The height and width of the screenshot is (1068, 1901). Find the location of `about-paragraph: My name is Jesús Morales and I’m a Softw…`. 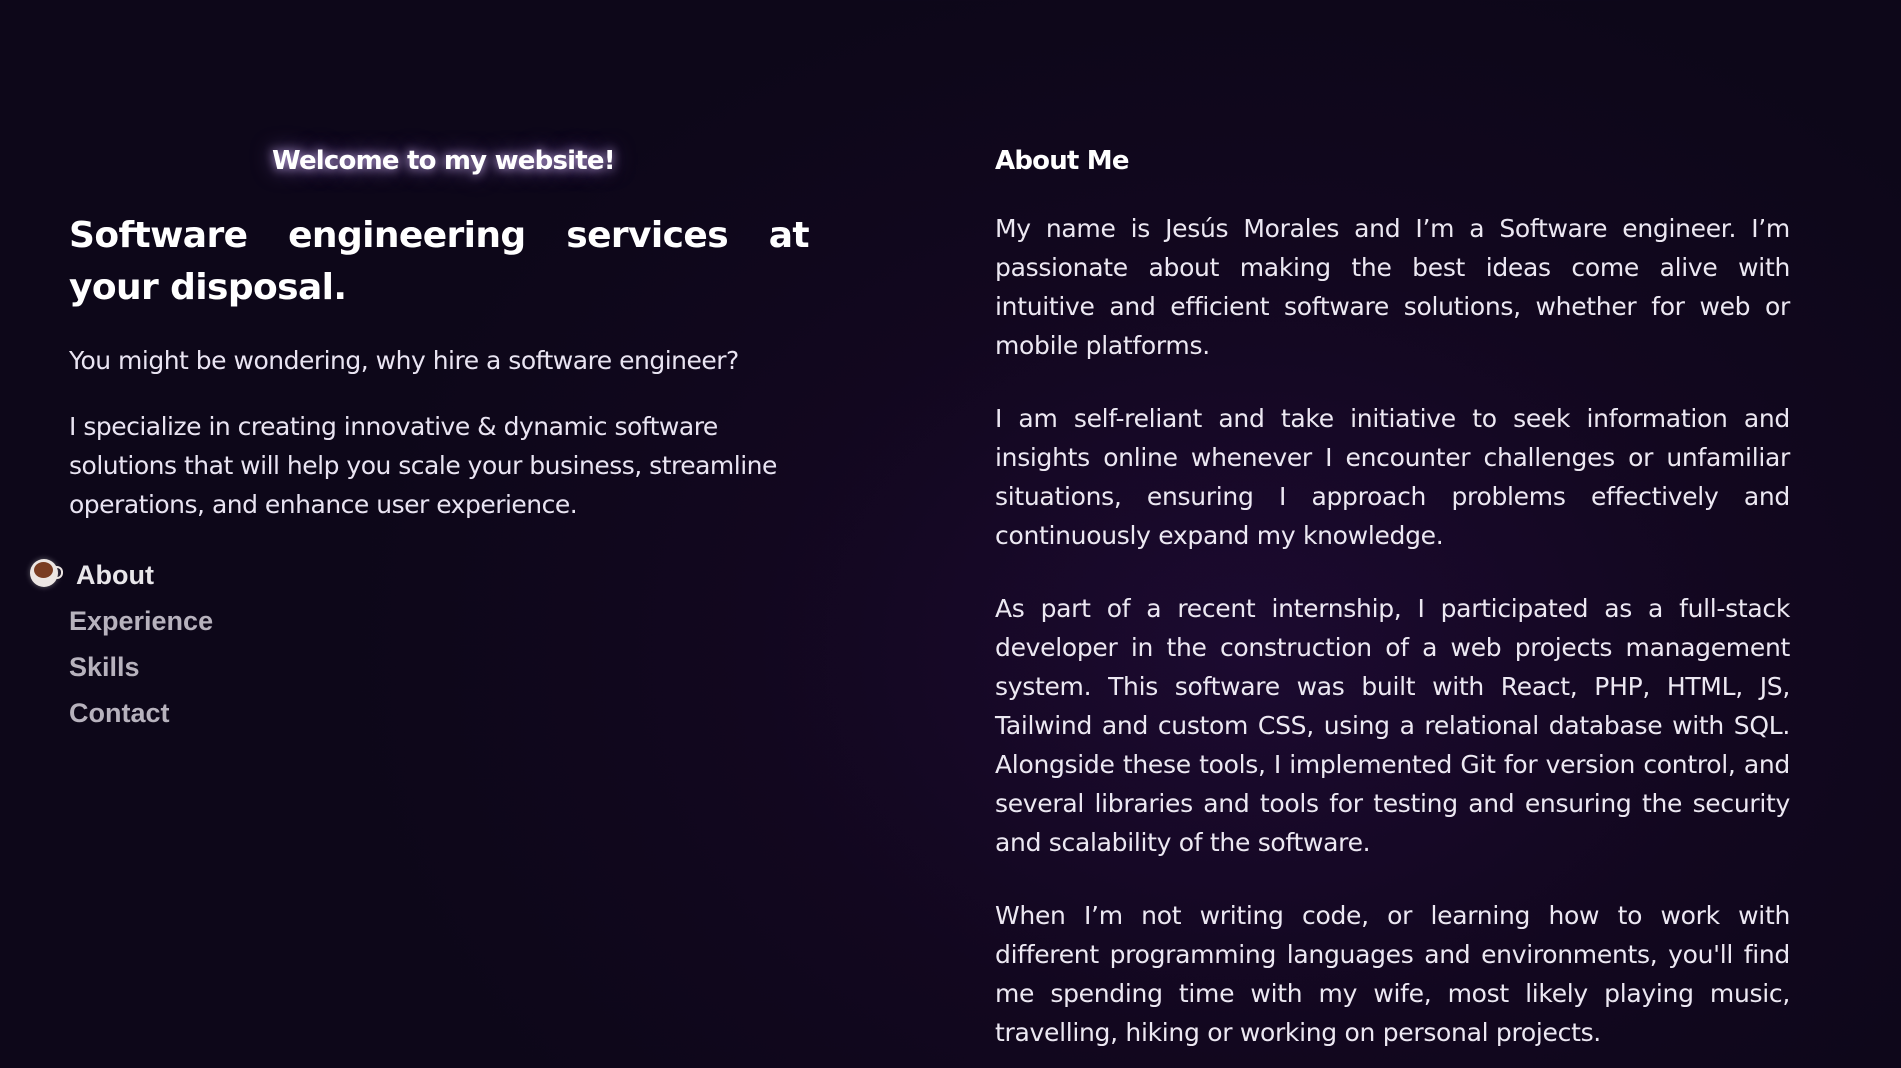

about-paragraph: My name is Jesús Morales and I’m a Softw… is located at coordinates (1392, 287).